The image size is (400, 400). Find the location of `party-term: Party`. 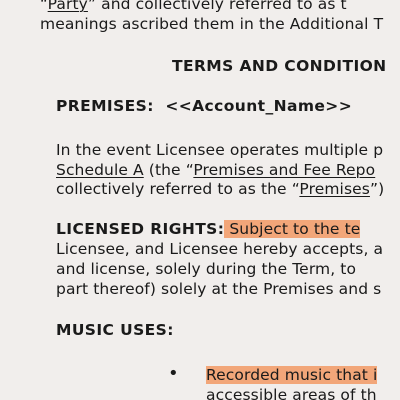

party-term: Party is located at coordinates (67, 6).